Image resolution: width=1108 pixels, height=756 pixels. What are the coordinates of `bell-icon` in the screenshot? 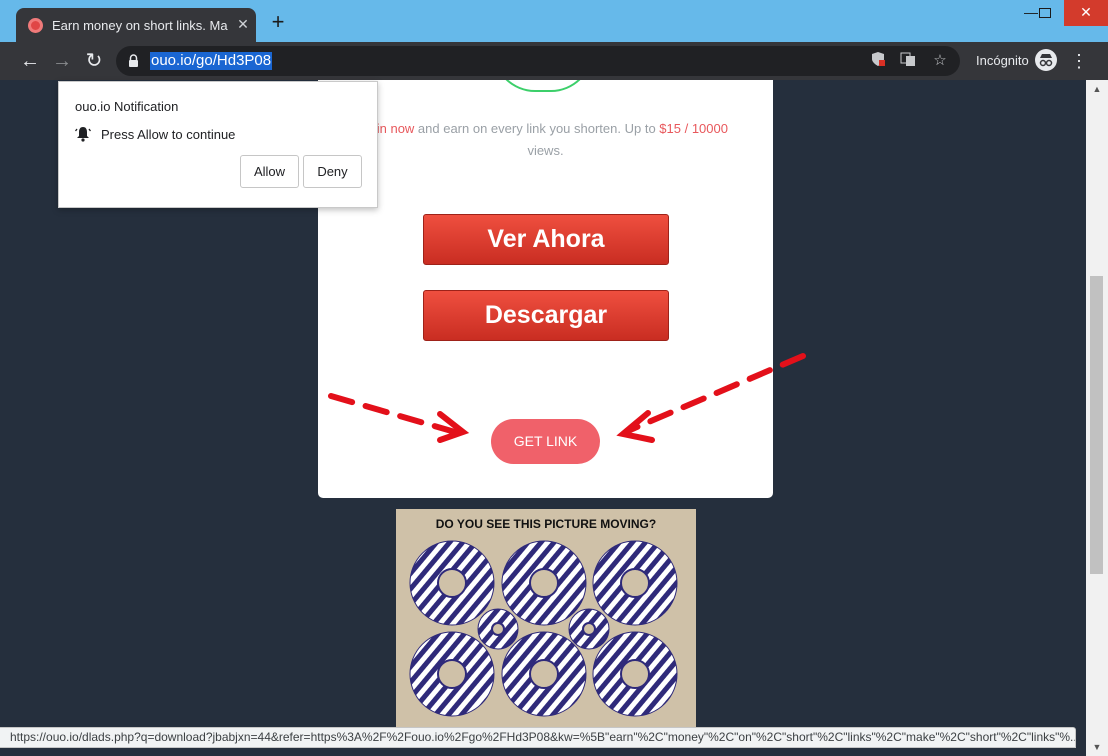 It's located at (83, 134).